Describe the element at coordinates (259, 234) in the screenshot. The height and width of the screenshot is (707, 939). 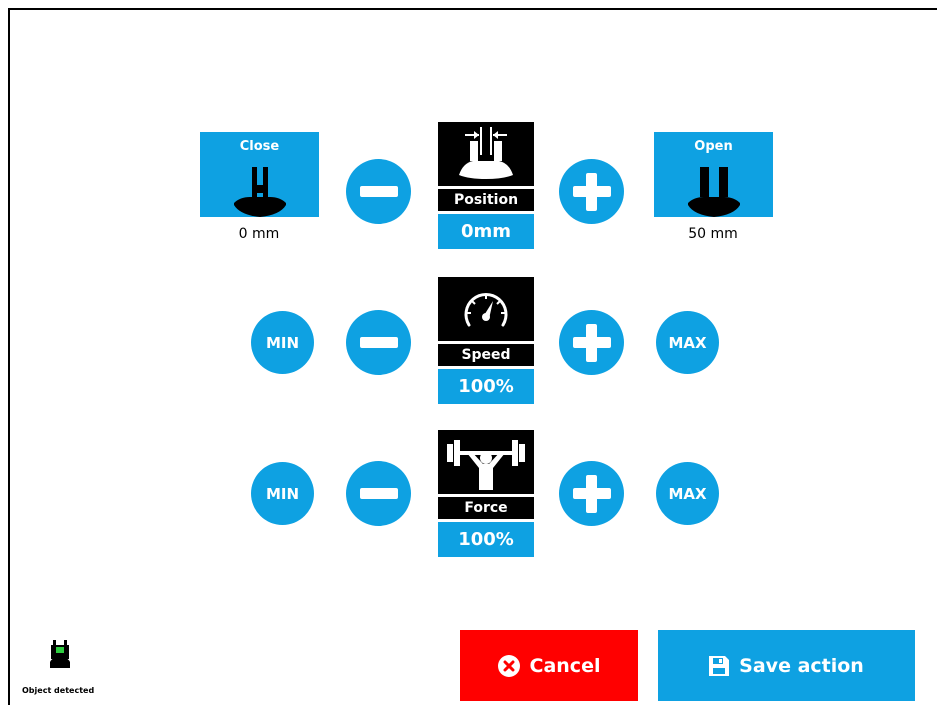
I see `close-value: 0 mm` at that location.